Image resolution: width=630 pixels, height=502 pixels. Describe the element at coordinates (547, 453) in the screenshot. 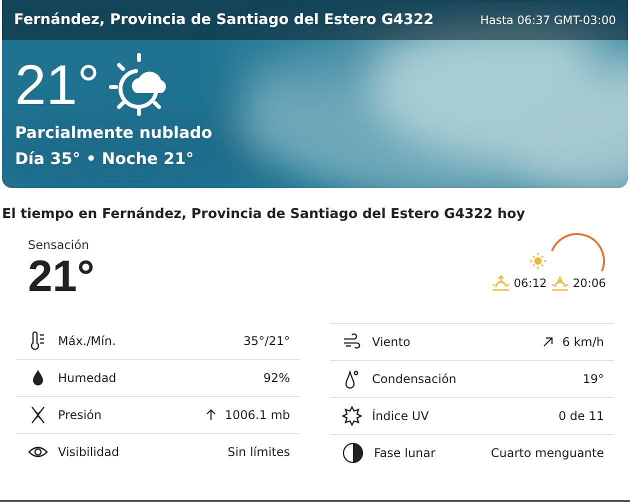

I see `detail-value: Cuarto menguante` at that location.